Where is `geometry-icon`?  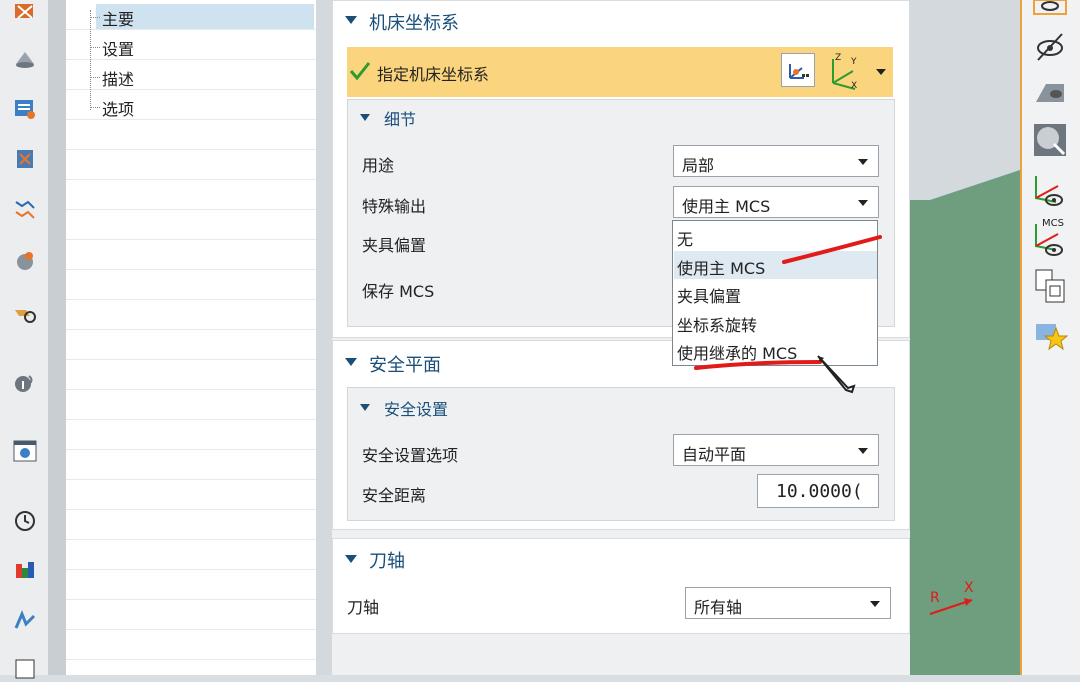
geometry-icon is located at coordinates (25, 209).